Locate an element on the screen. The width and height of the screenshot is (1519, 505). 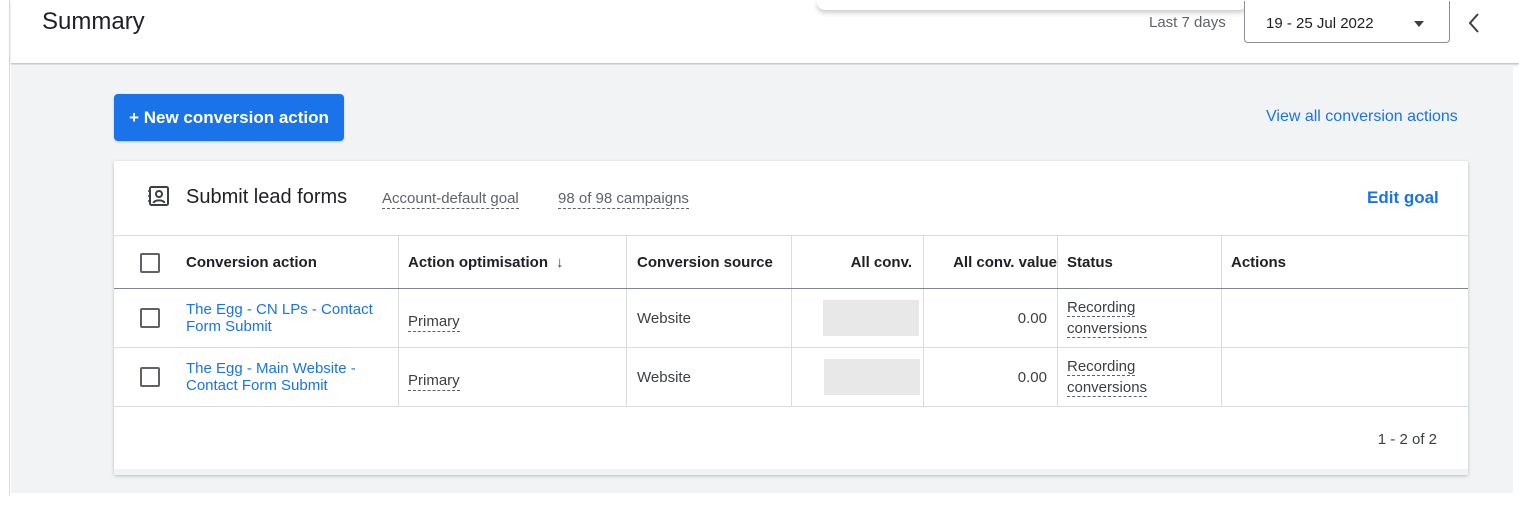
overlay-edge is located at coordinates (1032, 5).